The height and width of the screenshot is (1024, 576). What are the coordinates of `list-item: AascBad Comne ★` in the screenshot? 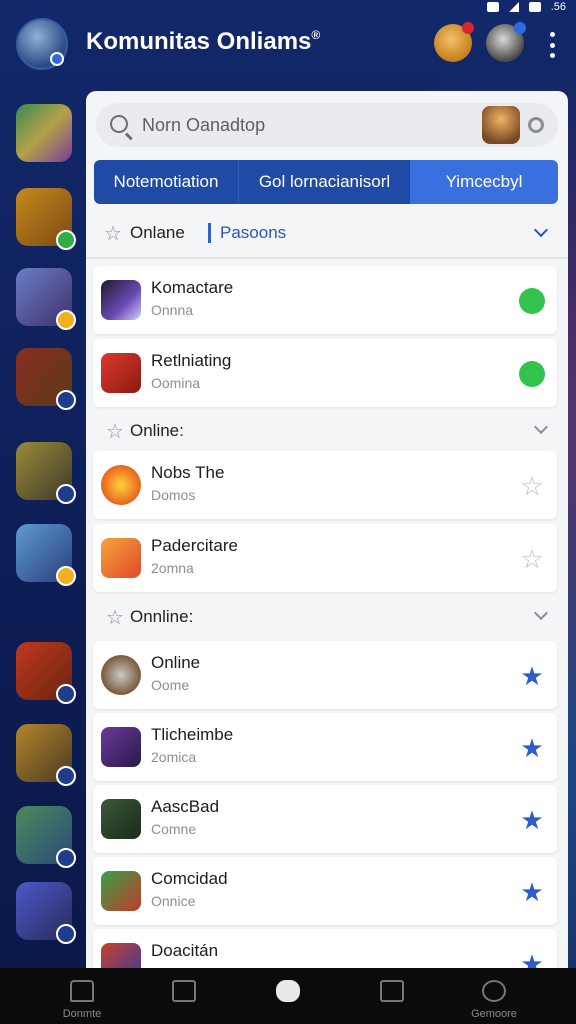 It's located at (325, 819).